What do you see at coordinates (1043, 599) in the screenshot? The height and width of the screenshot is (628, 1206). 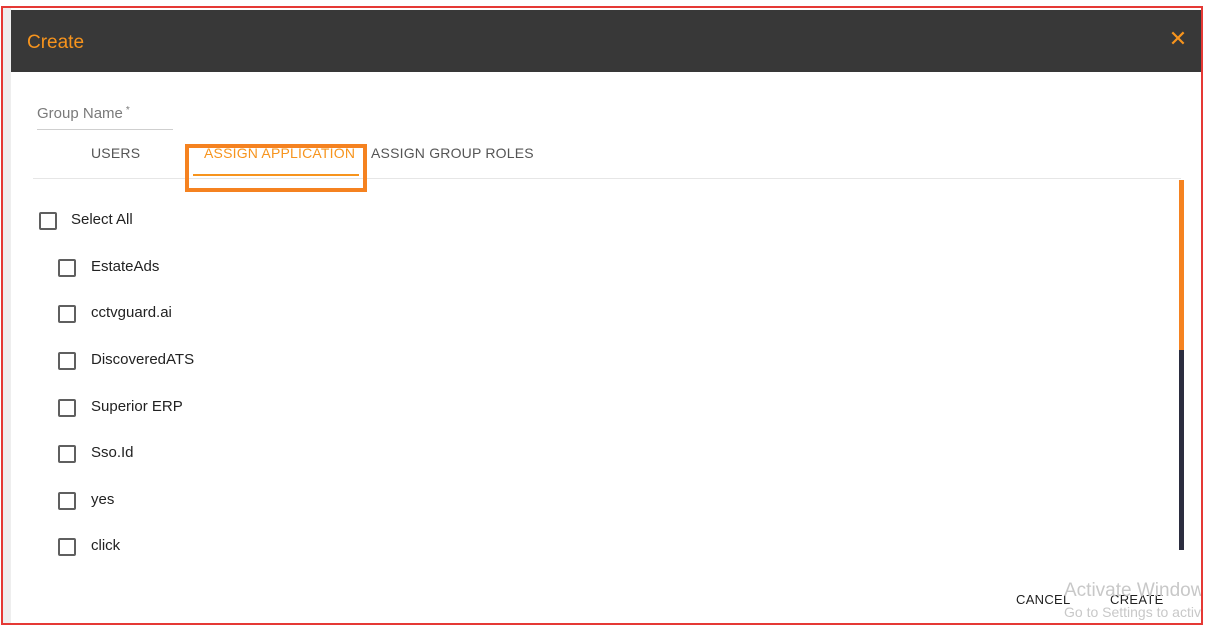 I see `cancel-button: CANCEL` at bounding box center [1043, 599].